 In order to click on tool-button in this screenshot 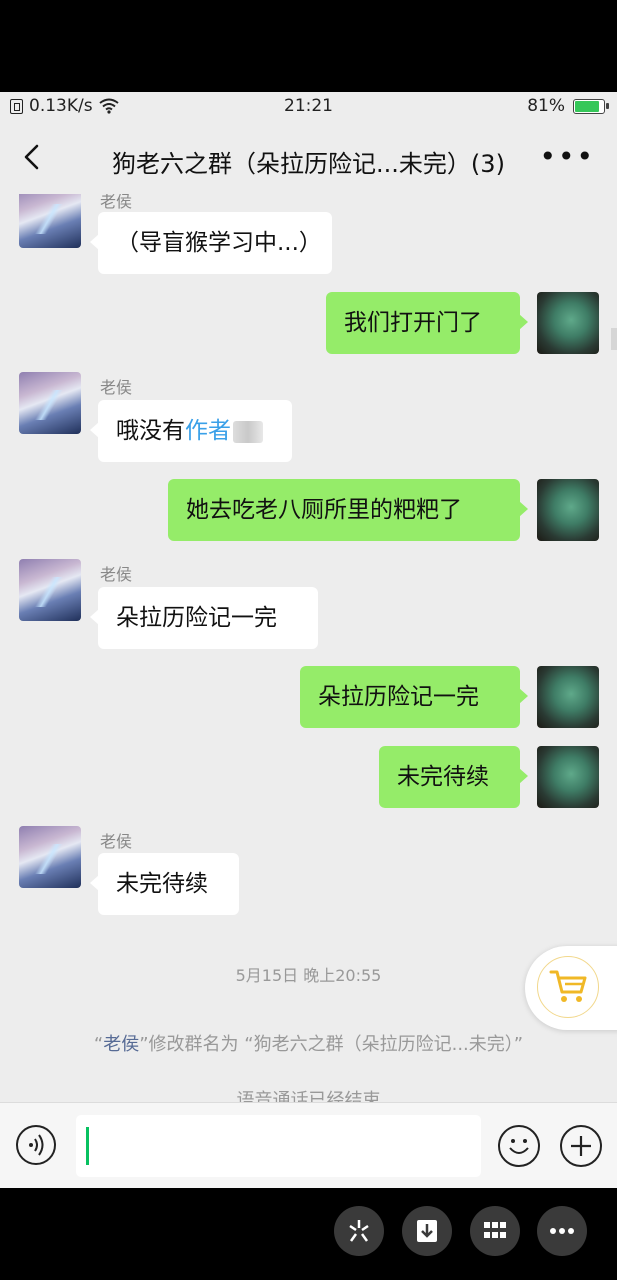, I will do `click(359, 1231)`.